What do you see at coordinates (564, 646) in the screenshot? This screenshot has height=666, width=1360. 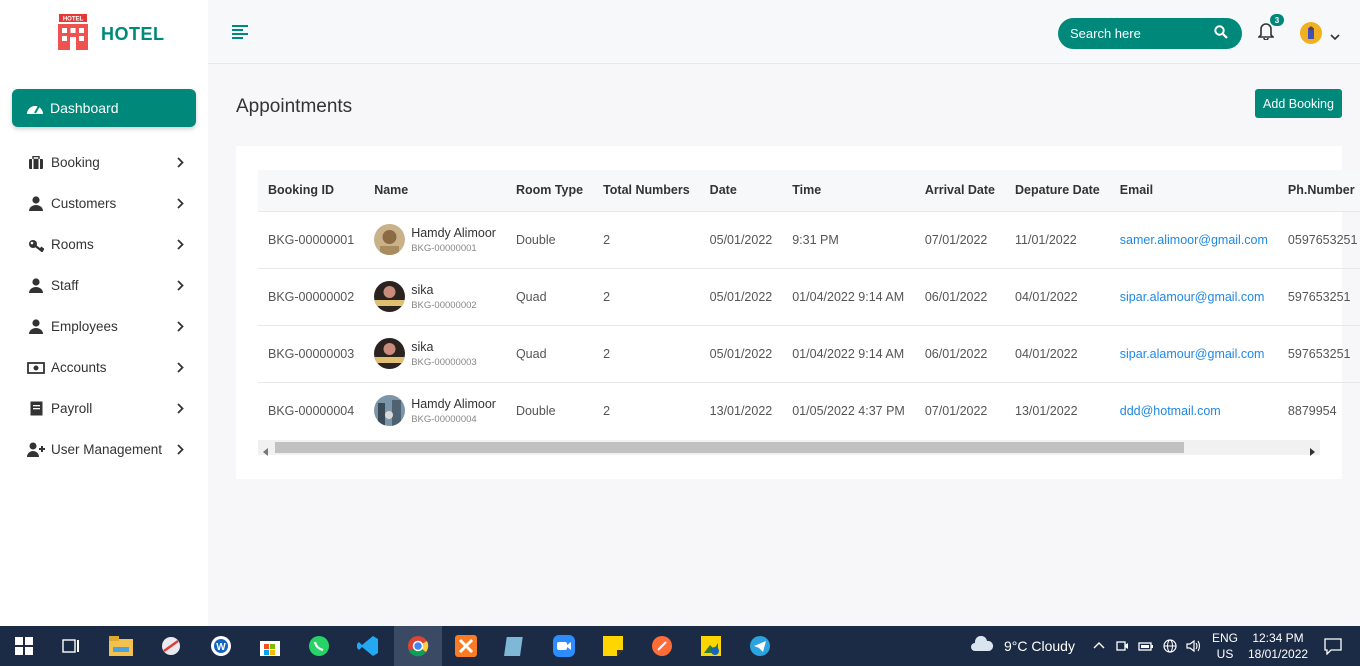 I see `zoom-icon` at bounding box center [564, 646].